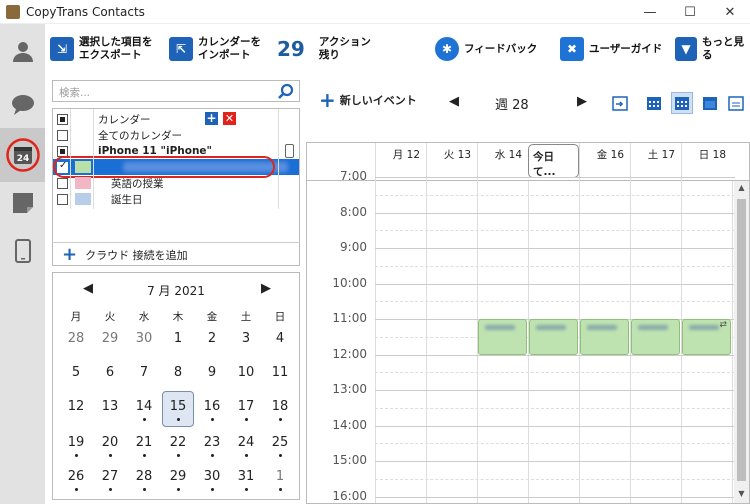 The height and width of the screenshot is (504, 750). What do you see at coordinates (710, 103) in the screenshot?
I see `month-view-icon` at bounding box center [710, 103].